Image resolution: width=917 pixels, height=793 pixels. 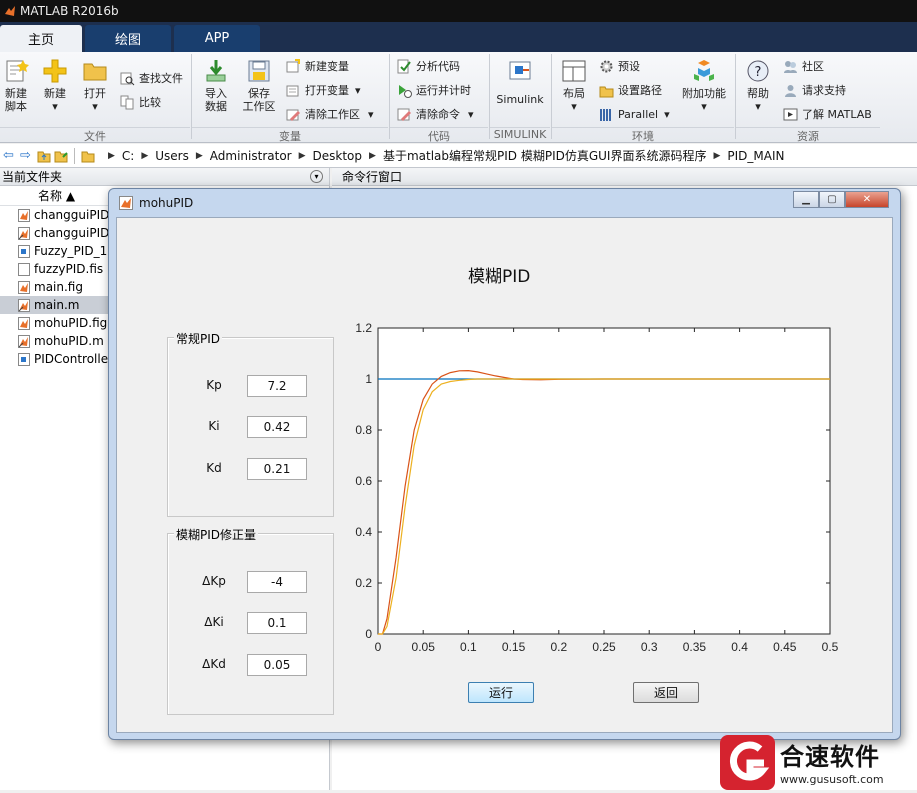 What do you see at coordinates (501, 692) in the screenshot?
I see `run-button: 运行` at bounding box center [501, 692].